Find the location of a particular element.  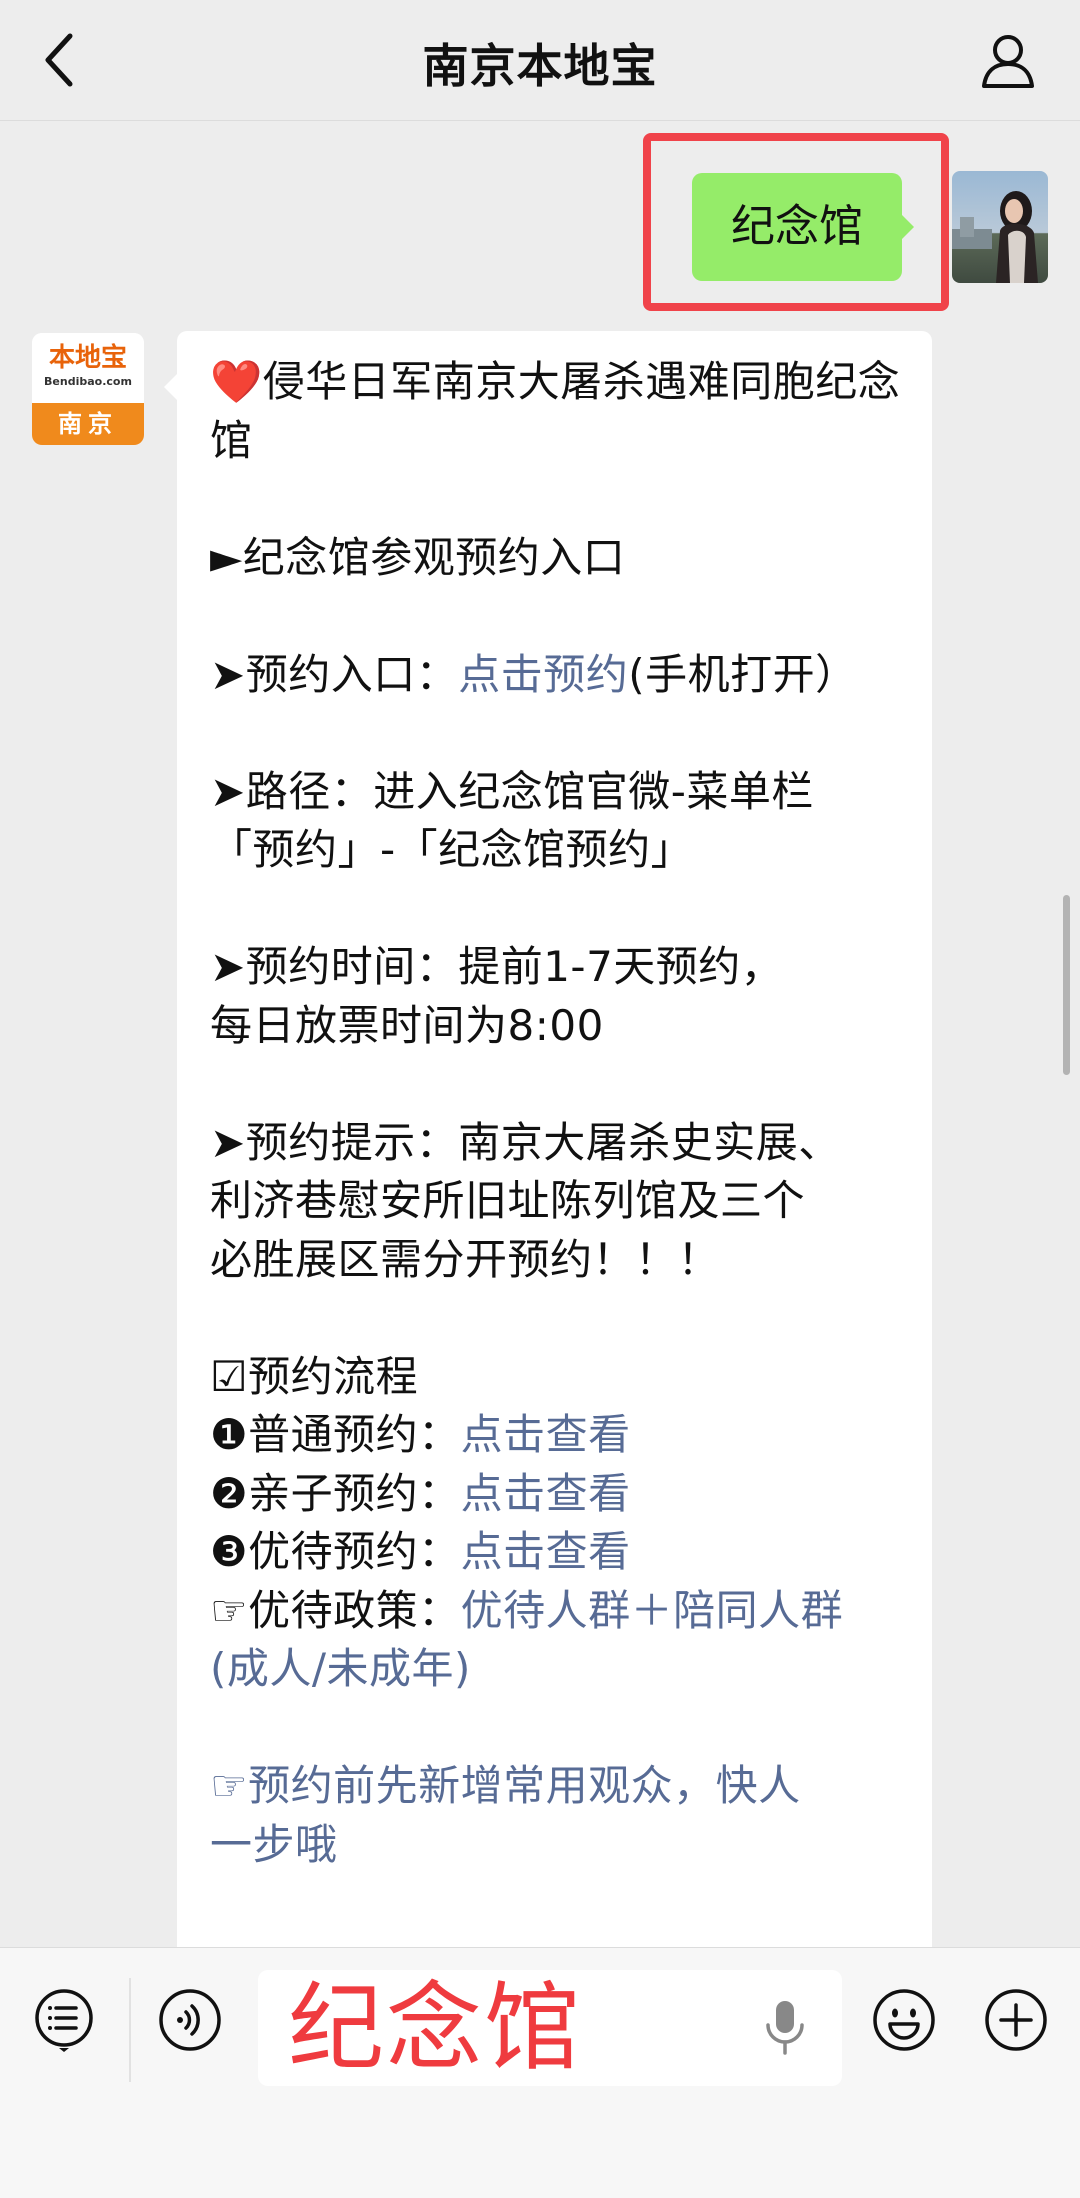

avatar-brand: 本地宝 is located at coordinates (87, 357).